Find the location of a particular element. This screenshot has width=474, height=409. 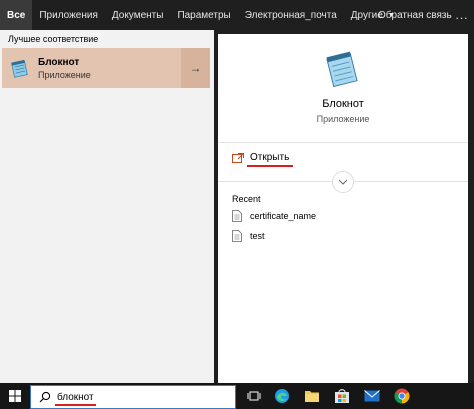

expand-actions-button is located at coordinates (343, 182).